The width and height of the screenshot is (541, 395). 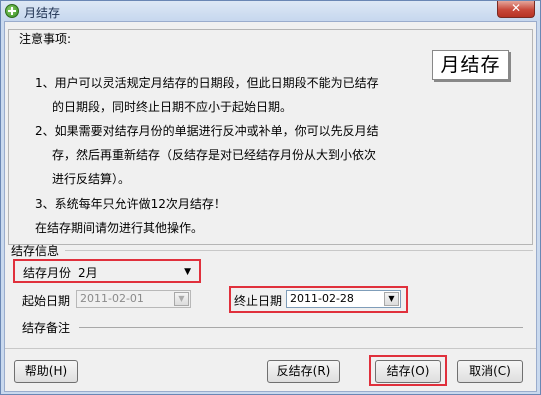 What do you see at coordinates (12, 11) in the screenshot?
I see `app-icon` at bounding box center [12, 11].